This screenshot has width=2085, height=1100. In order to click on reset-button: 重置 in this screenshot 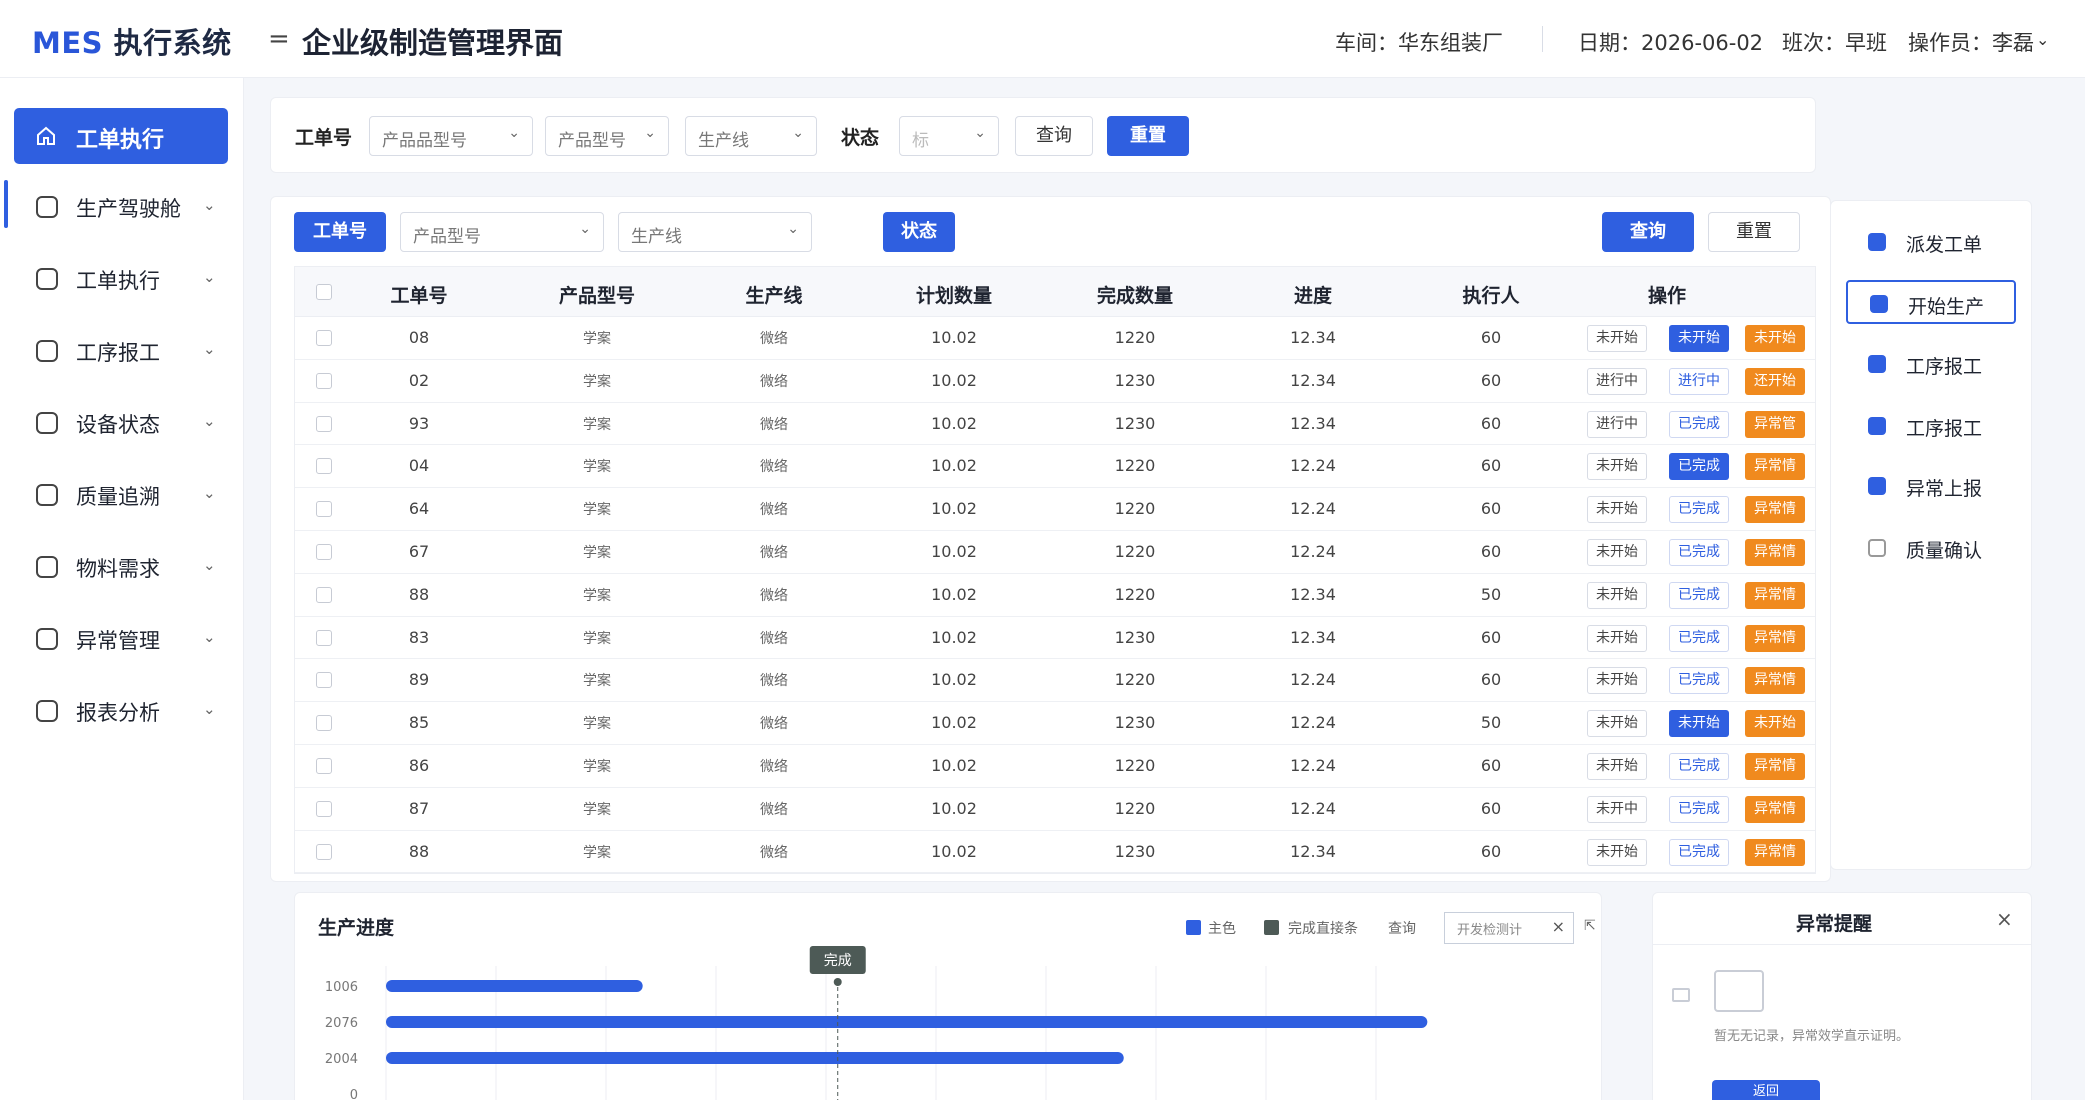, I will do `click(1148, 136)`.